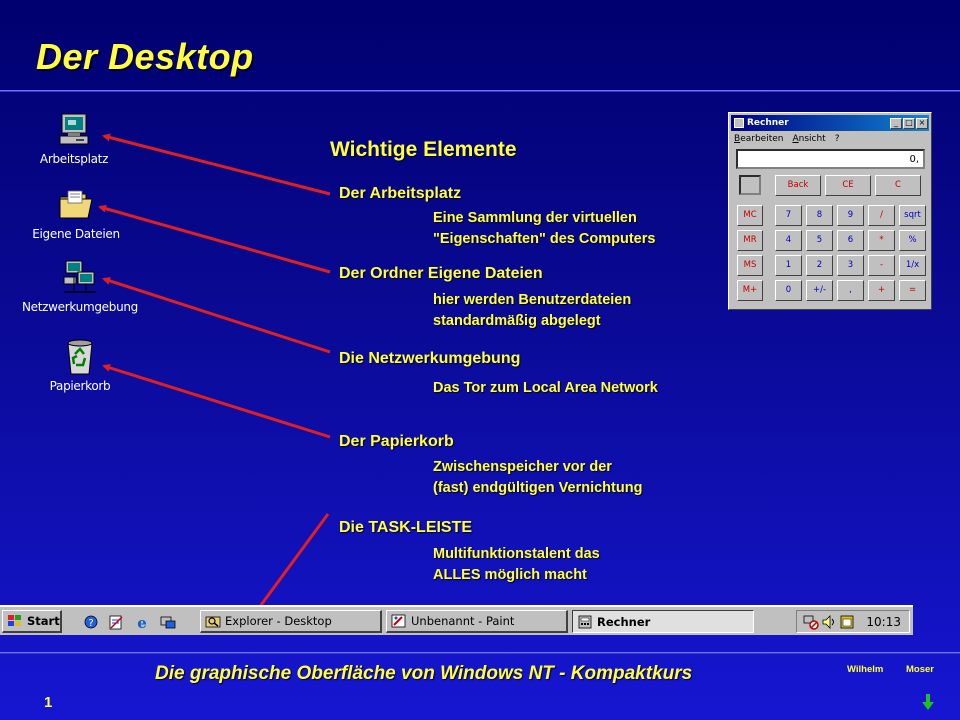 This screenshot has width=960, height=720. I want to click on key-equals: =, so click(912, 290).